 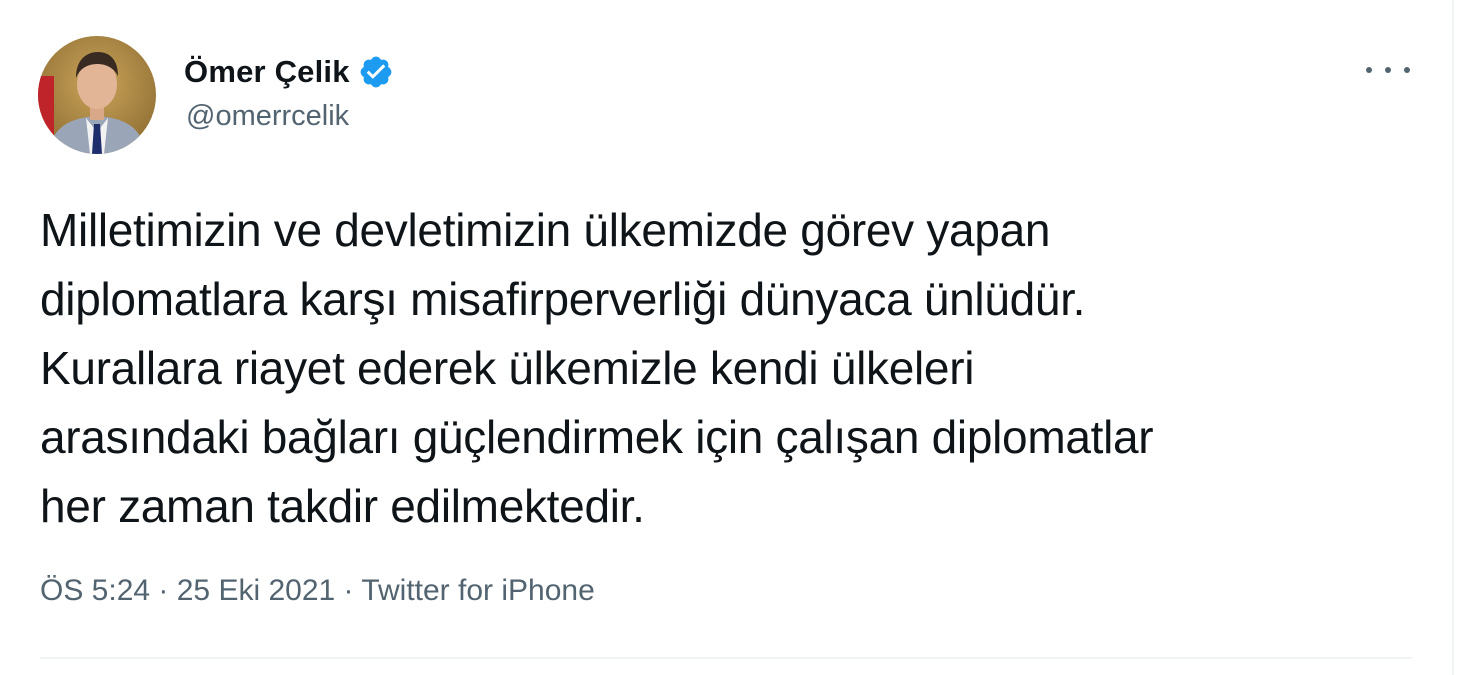 I want to click on author-name-row: Ömer Çelik, so click(x=289, y=72).